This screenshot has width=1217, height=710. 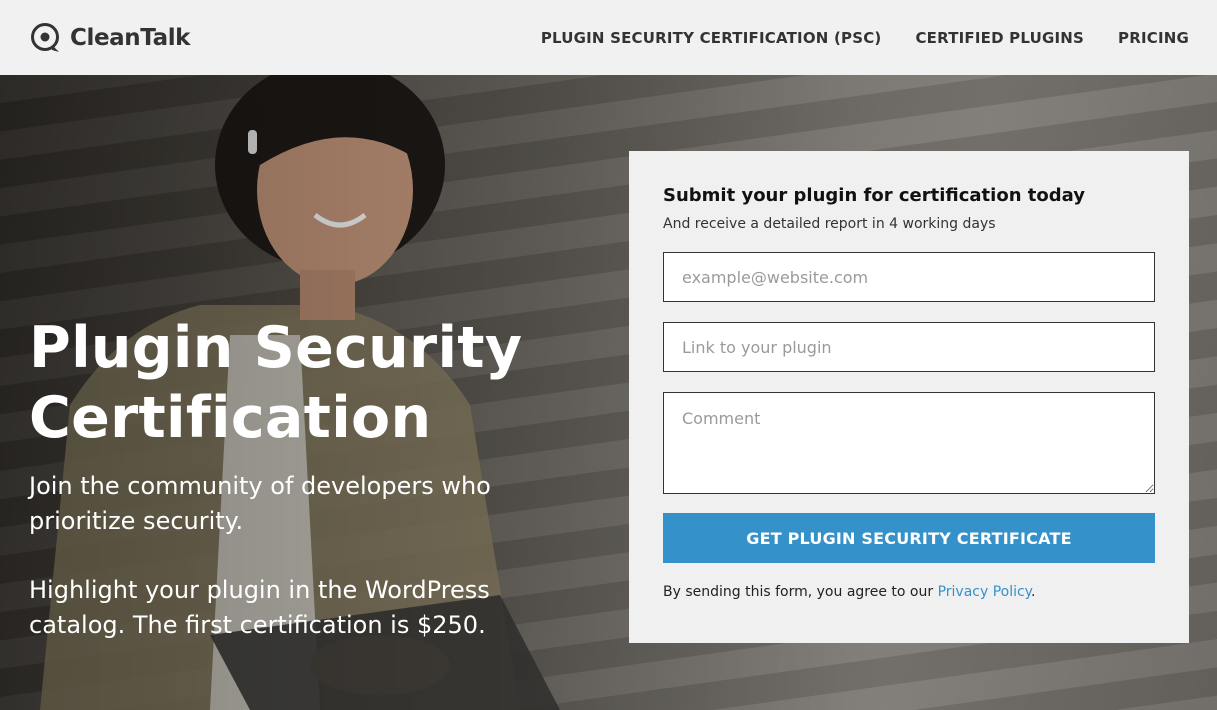 I want to click on plugin-link-field, so click(x=909, y=347).